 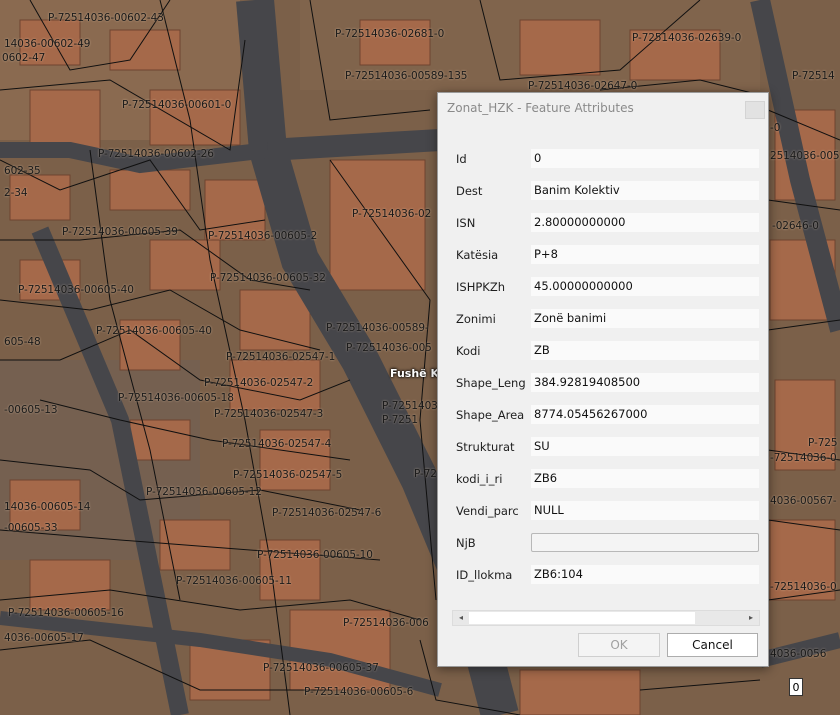 What do you see at coordinates (582, 618) in the screenshot?
I see `scrollbar-thumb` at bounding box center [582, 618].